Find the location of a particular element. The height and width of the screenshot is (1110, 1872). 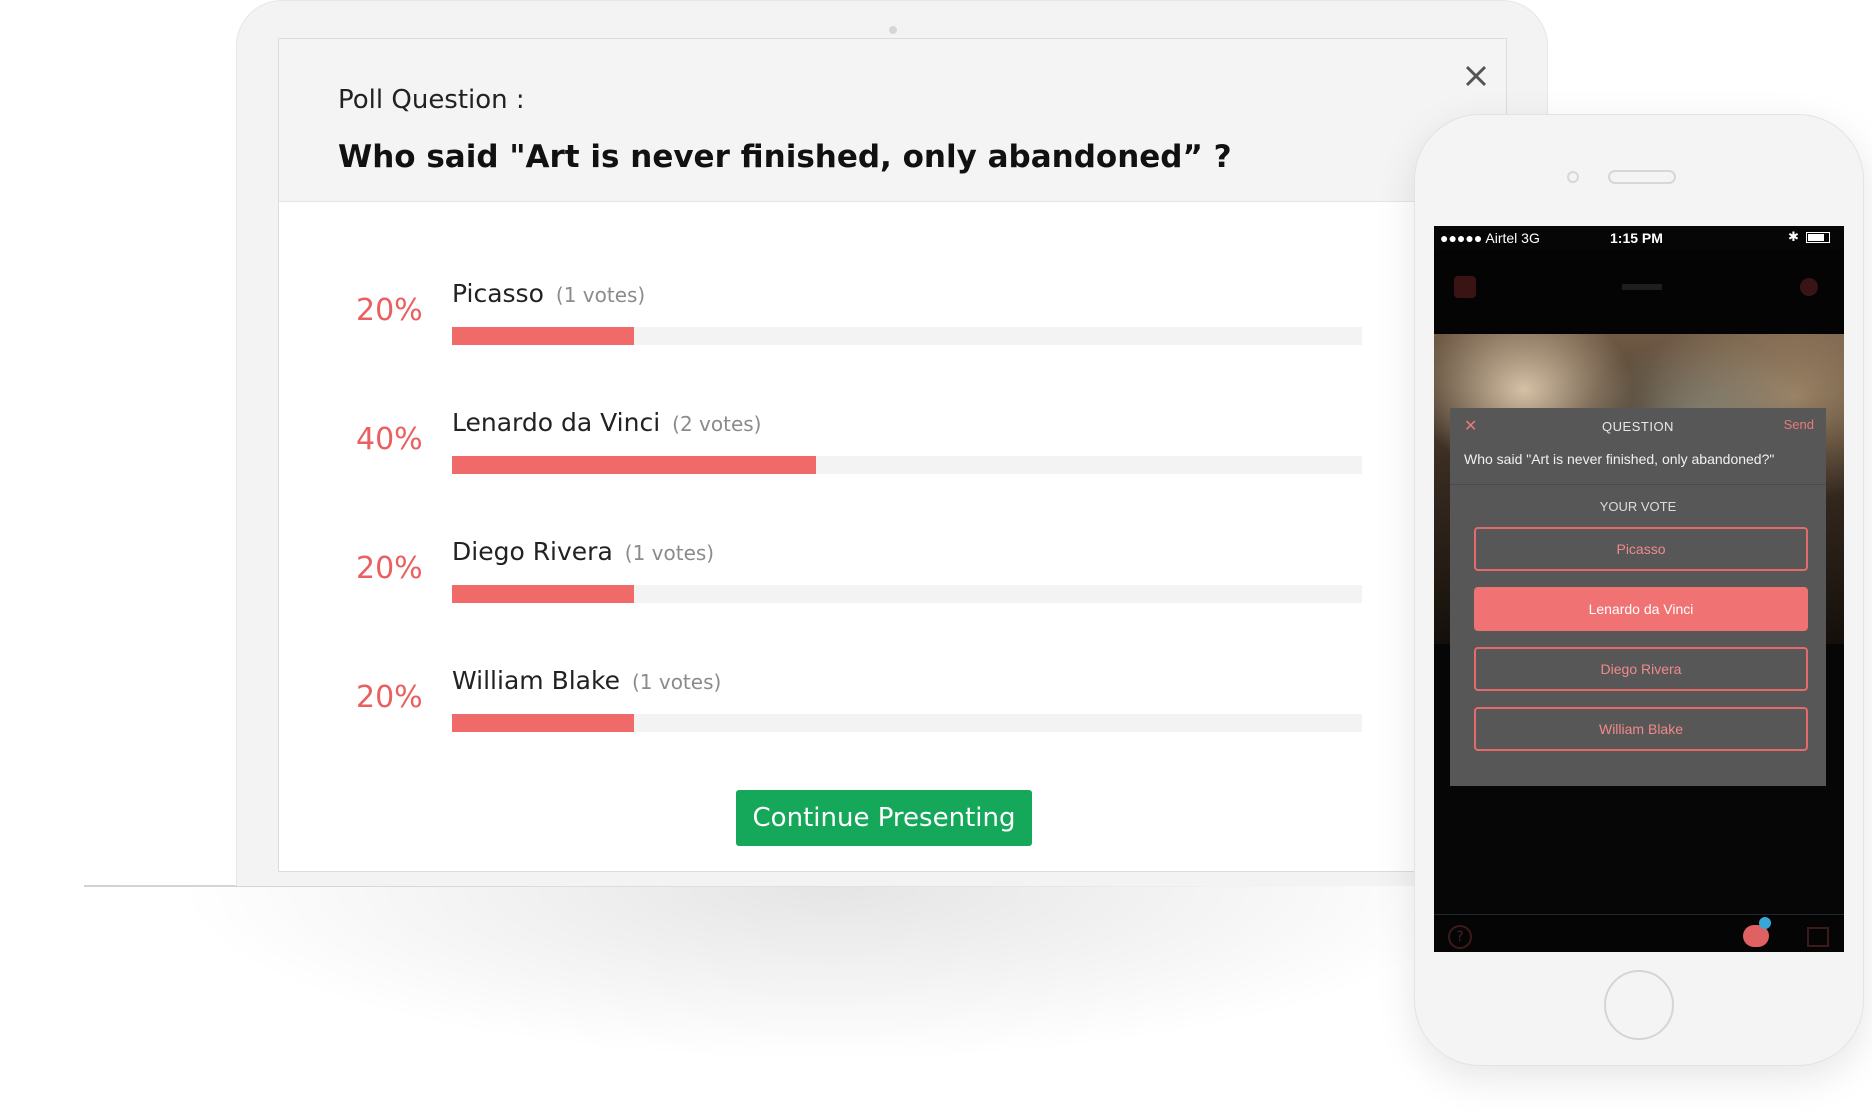

send-button: Send is located at coordinates (1799, 424).